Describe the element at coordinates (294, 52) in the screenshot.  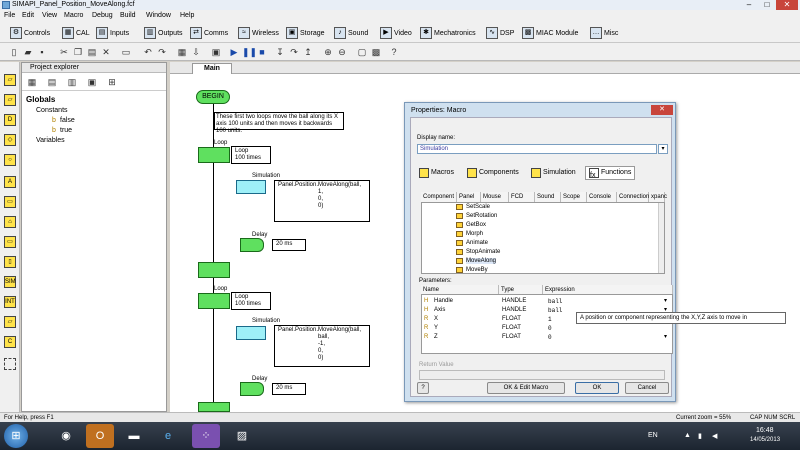
I see `step-over-icon: ↷` at that location.